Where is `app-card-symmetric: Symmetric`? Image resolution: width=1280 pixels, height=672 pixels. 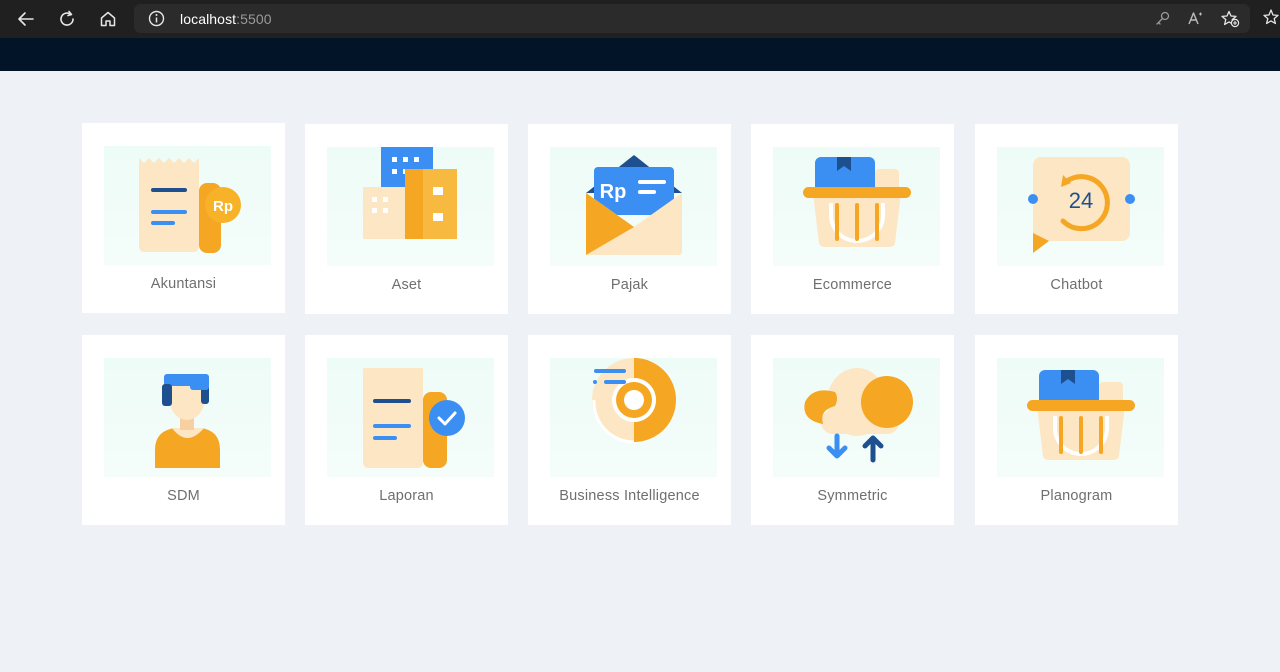 app-card-symmetric: Symmetric is located at coordinates (852, 430).